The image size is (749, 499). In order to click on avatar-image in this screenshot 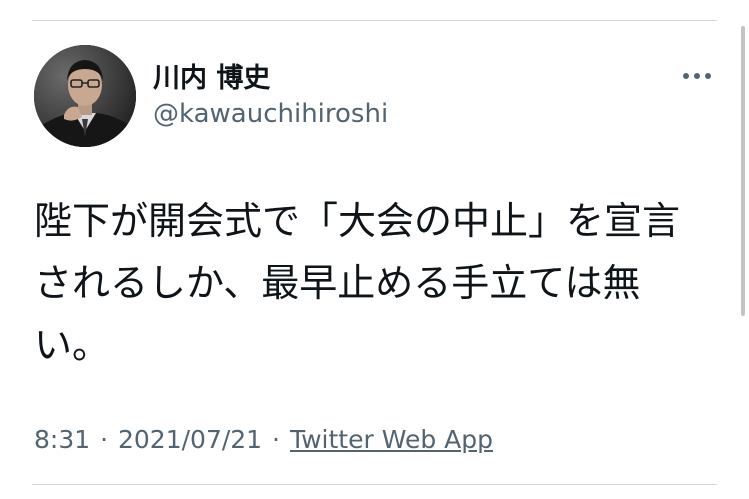, I will do `click(85, 96)`.